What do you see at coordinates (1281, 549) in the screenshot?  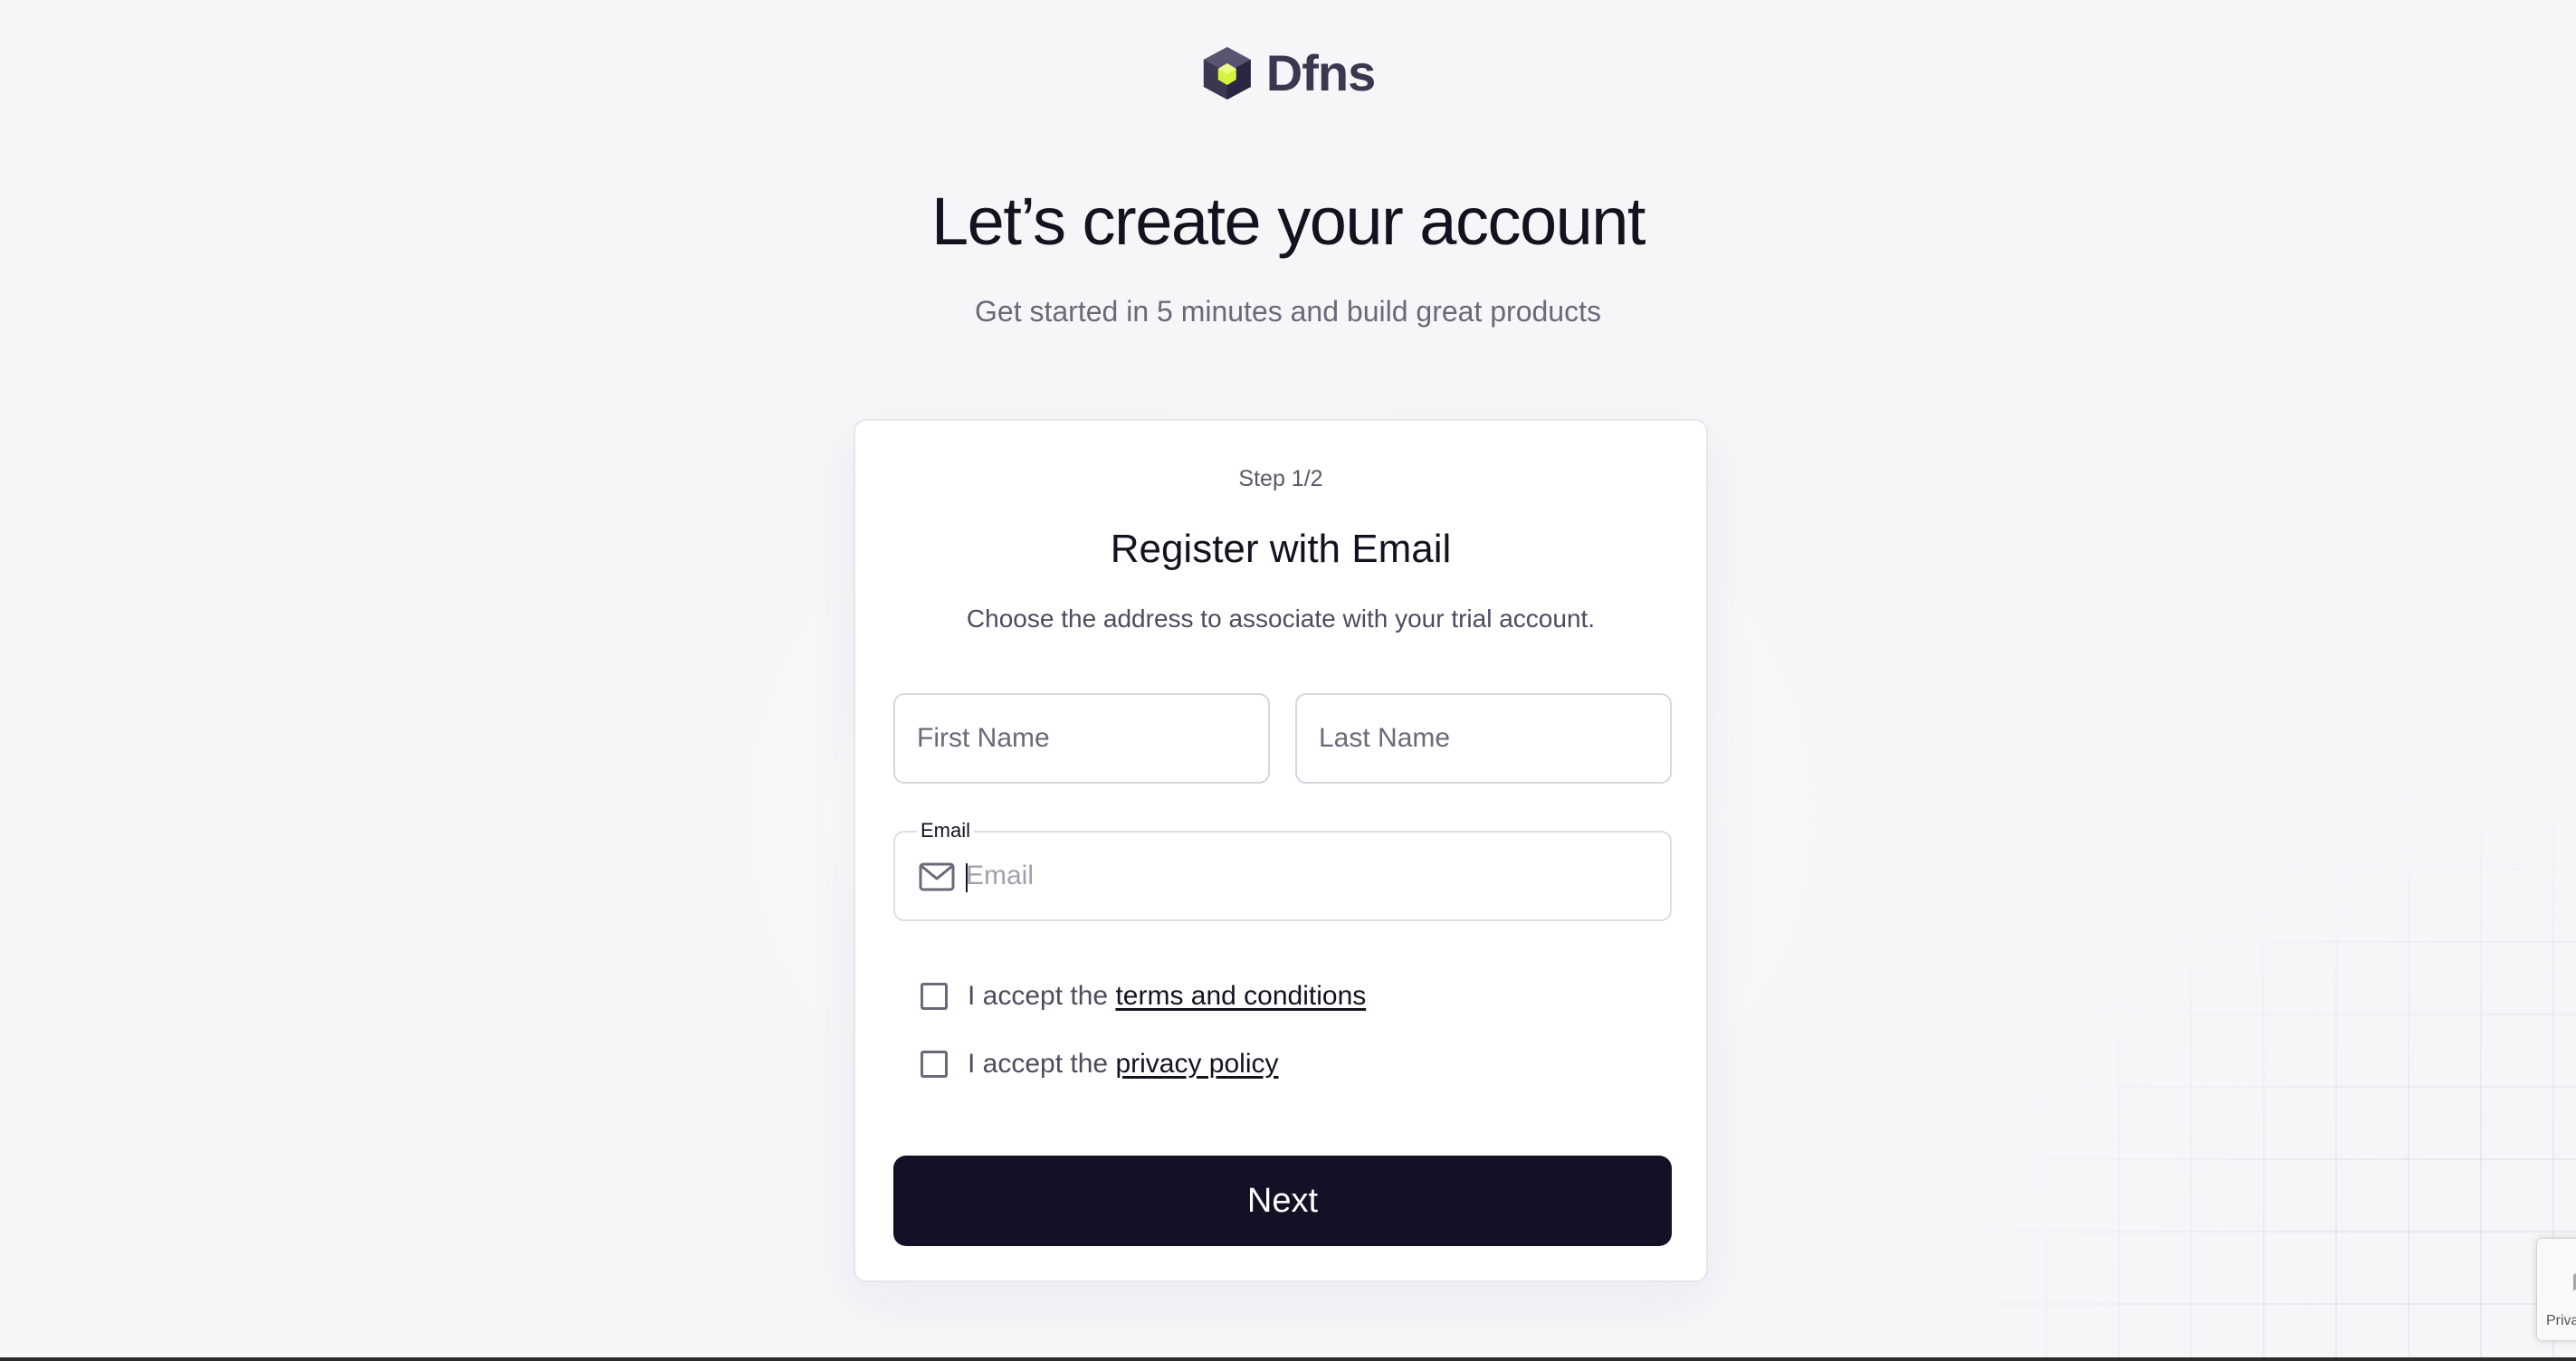 I see `card-title: Register with Email` at bounding box center [1281, 549].